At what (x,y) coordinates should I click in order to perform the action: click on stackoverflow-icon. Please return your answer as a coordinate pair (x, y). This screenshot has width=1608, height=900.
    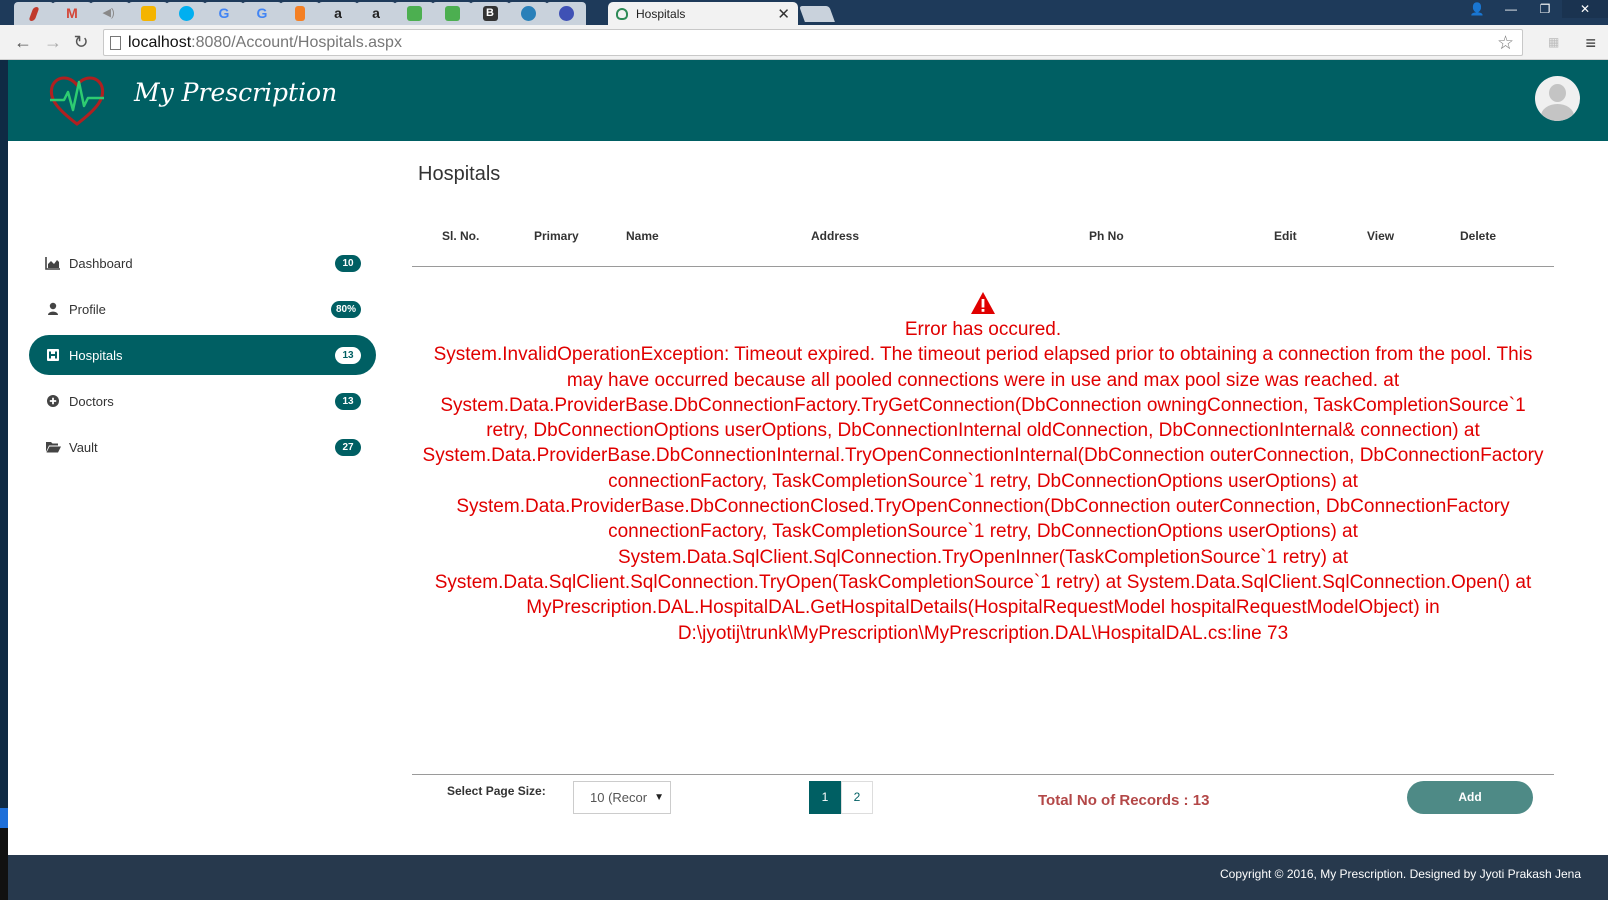
    Looking at the image, I should click on (300, 13).